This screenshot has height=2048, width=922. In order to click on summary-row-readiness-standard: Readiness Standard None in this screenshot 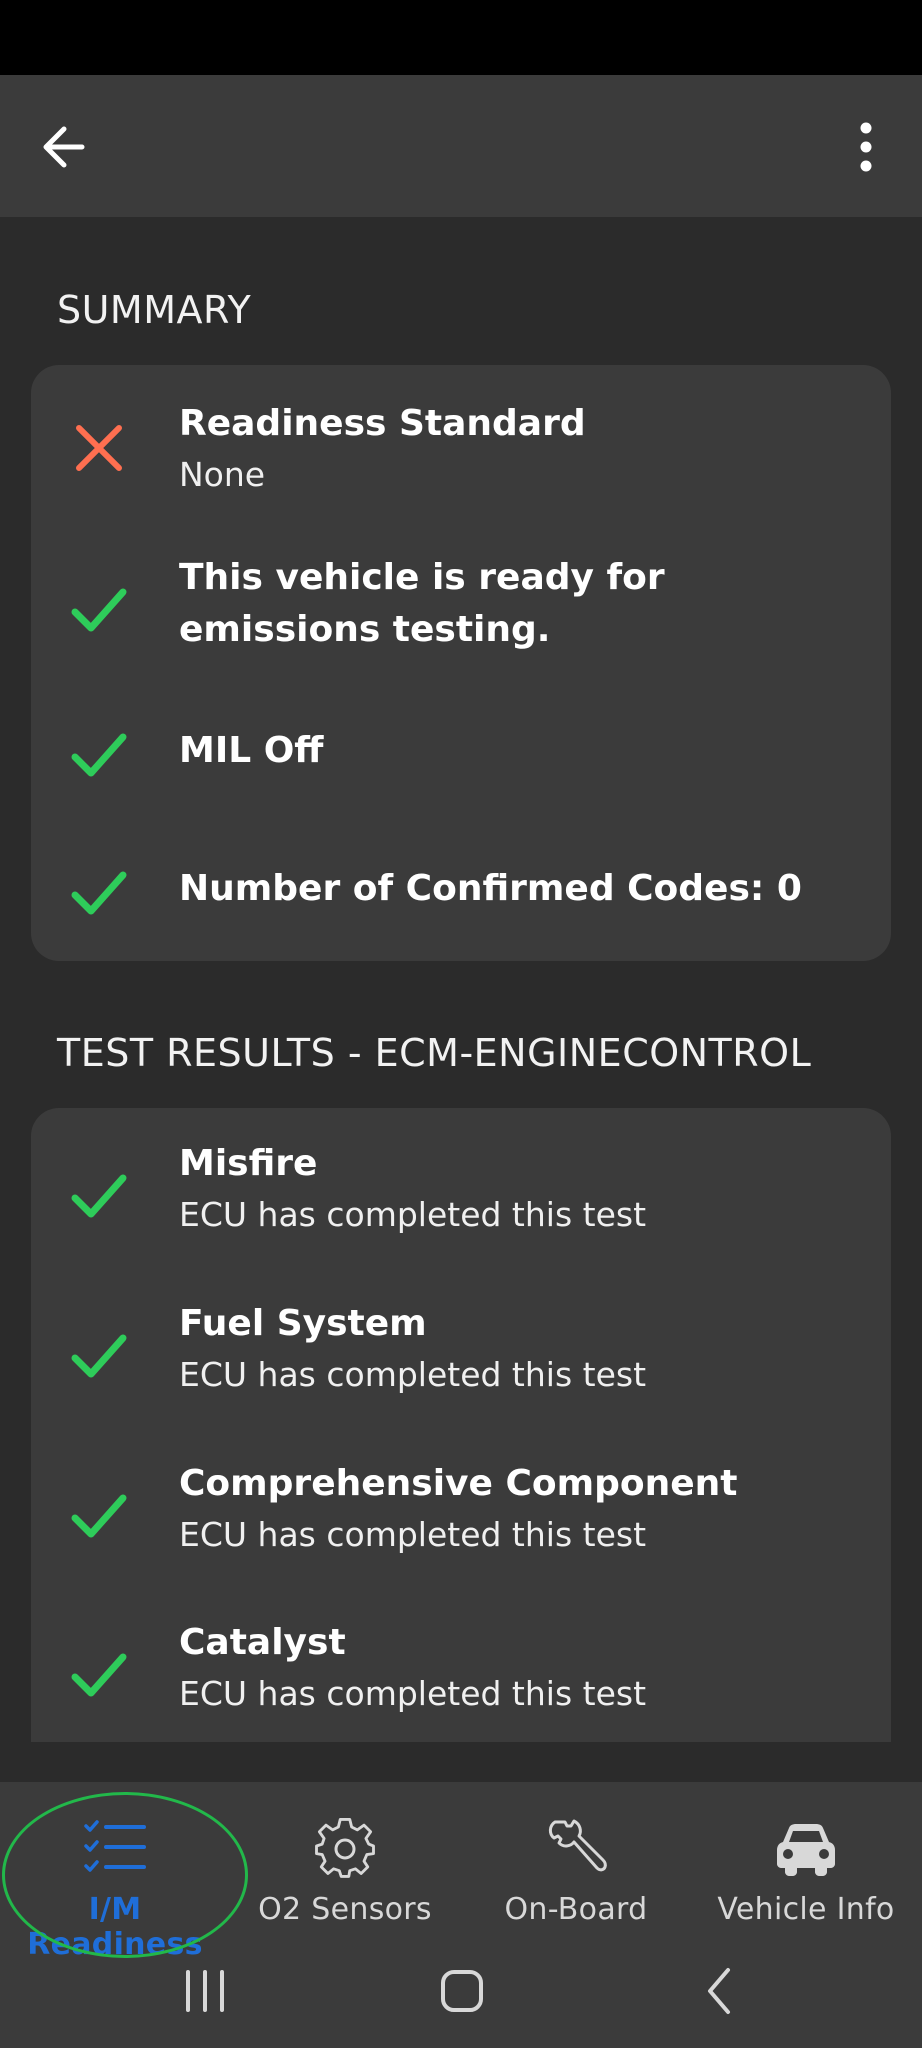, I will do `click(461, 453)`.